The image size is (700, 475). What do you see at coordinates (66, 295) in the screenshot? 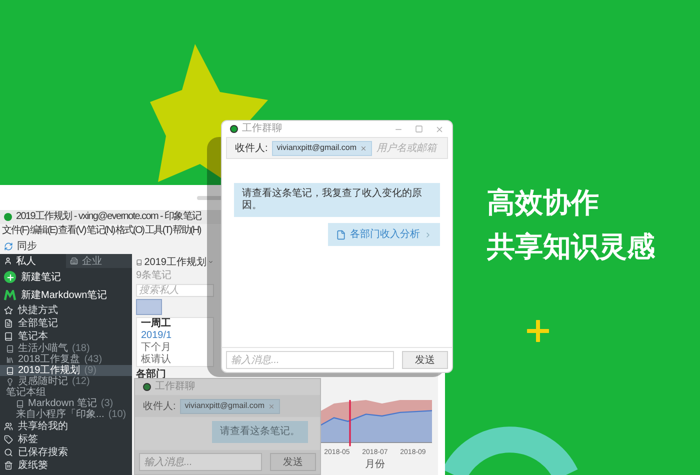
I see `new-note-button: 新建Markdown笔记` at bounding box center [66, 295].